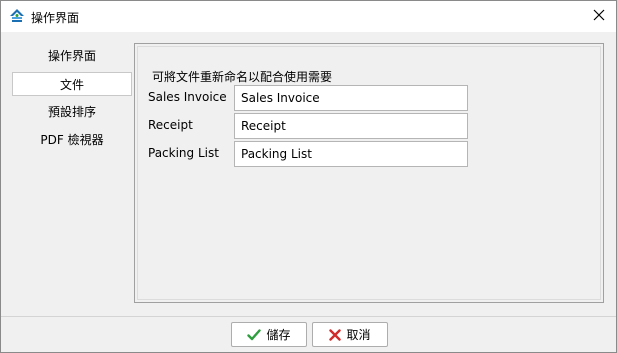 The height and width of the screenshot is (353, 617). I want to click on panel-heading: 可將文件重新命名以配合使用需要, so click(242, 77).